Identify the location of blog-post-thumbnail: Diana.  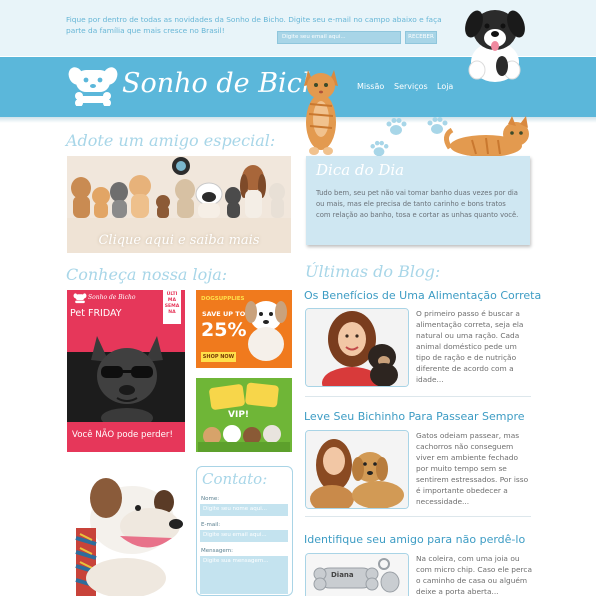
(357, 574).